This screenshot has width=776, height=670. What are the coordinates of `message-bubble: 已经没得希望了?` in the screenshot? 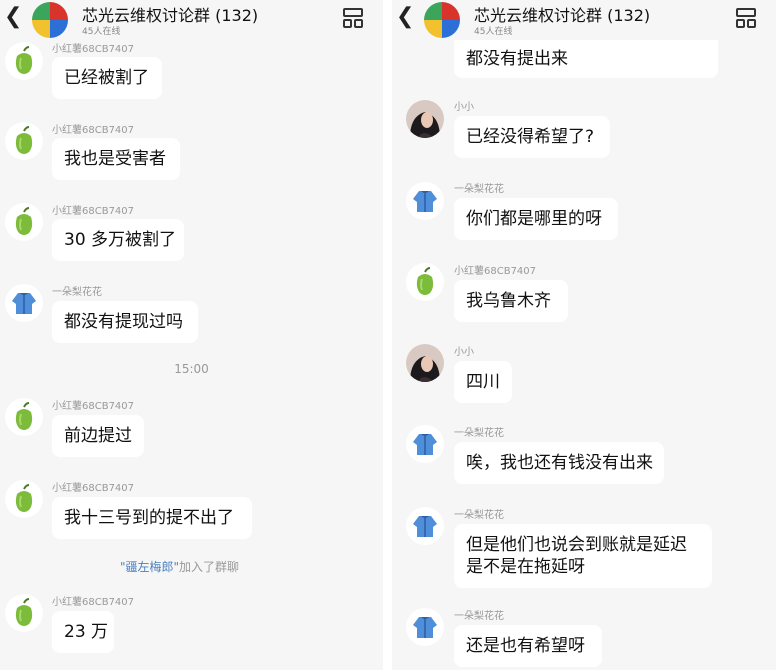 It's located at (532, 137).